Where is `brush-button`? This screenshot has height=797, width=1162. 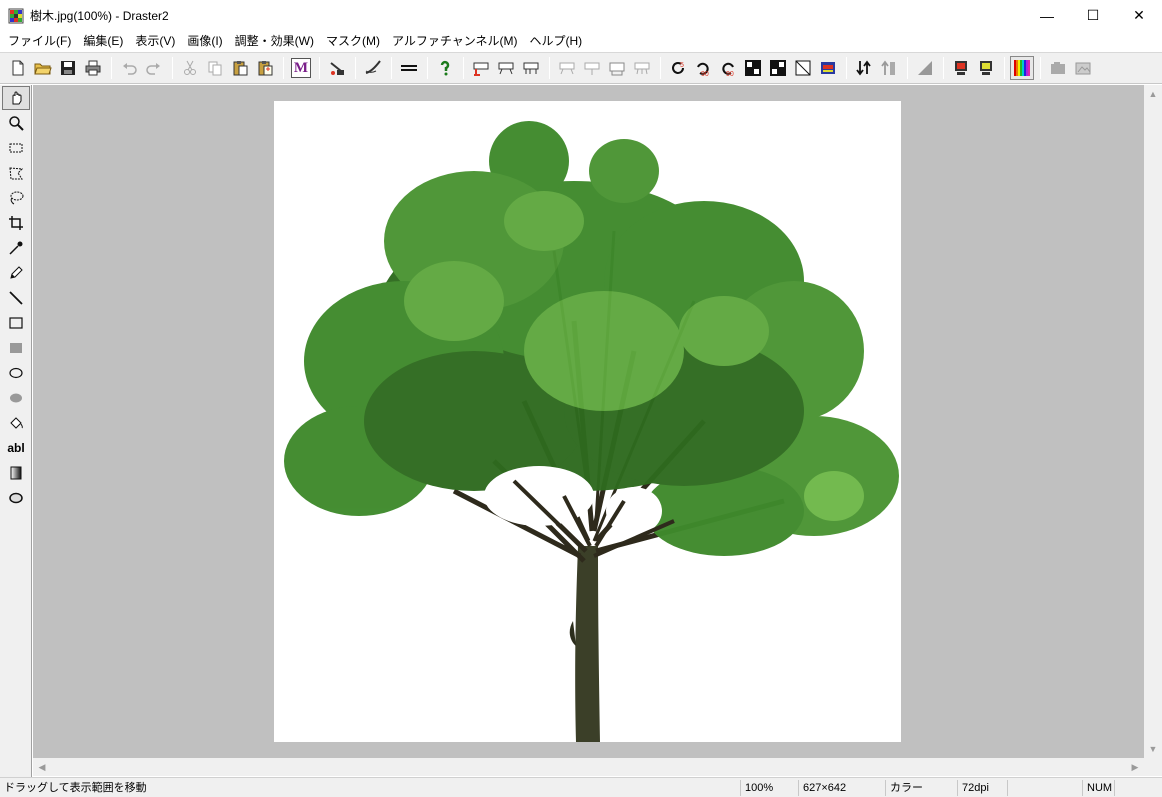 brush-button is located at coordinates (373, 68).